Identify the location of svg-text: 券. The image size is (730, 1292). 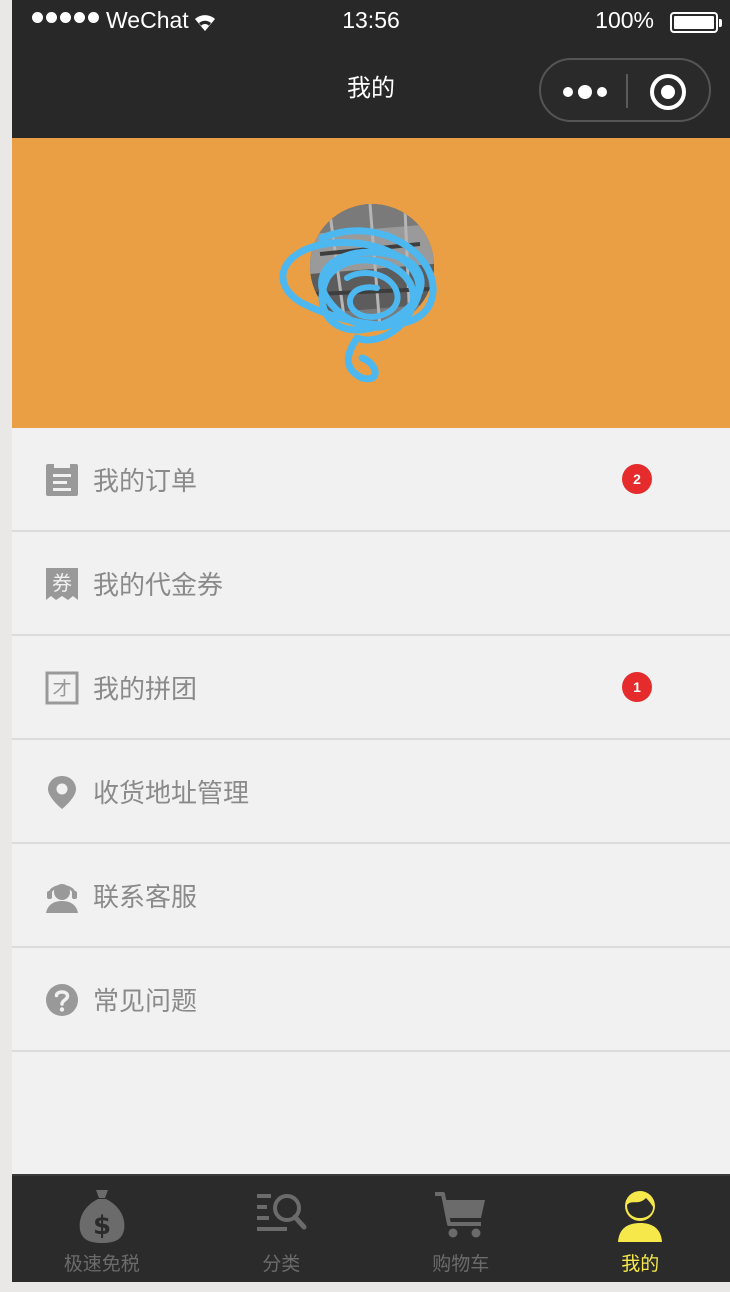
(62, 583).